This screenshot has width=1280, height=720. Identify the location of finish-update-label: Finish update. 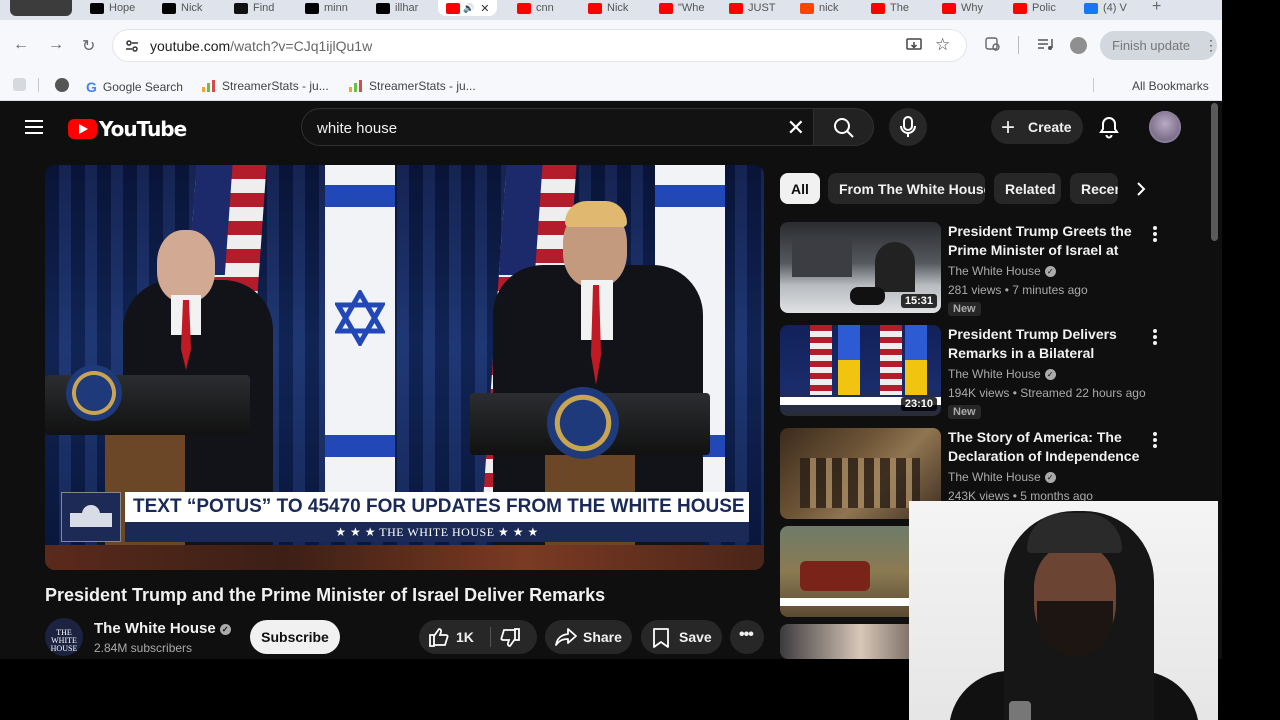
(1151, 45).